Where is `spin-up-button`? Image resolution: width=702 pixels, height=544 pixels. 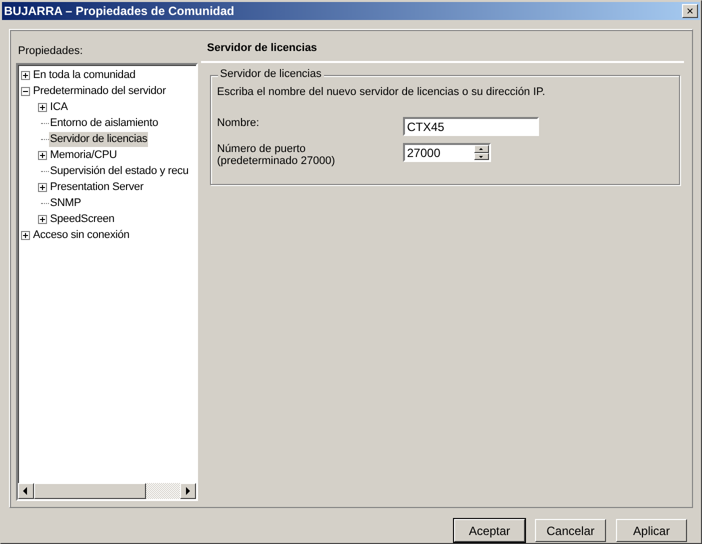 spin-up-button is located at coordinates (481, 148).